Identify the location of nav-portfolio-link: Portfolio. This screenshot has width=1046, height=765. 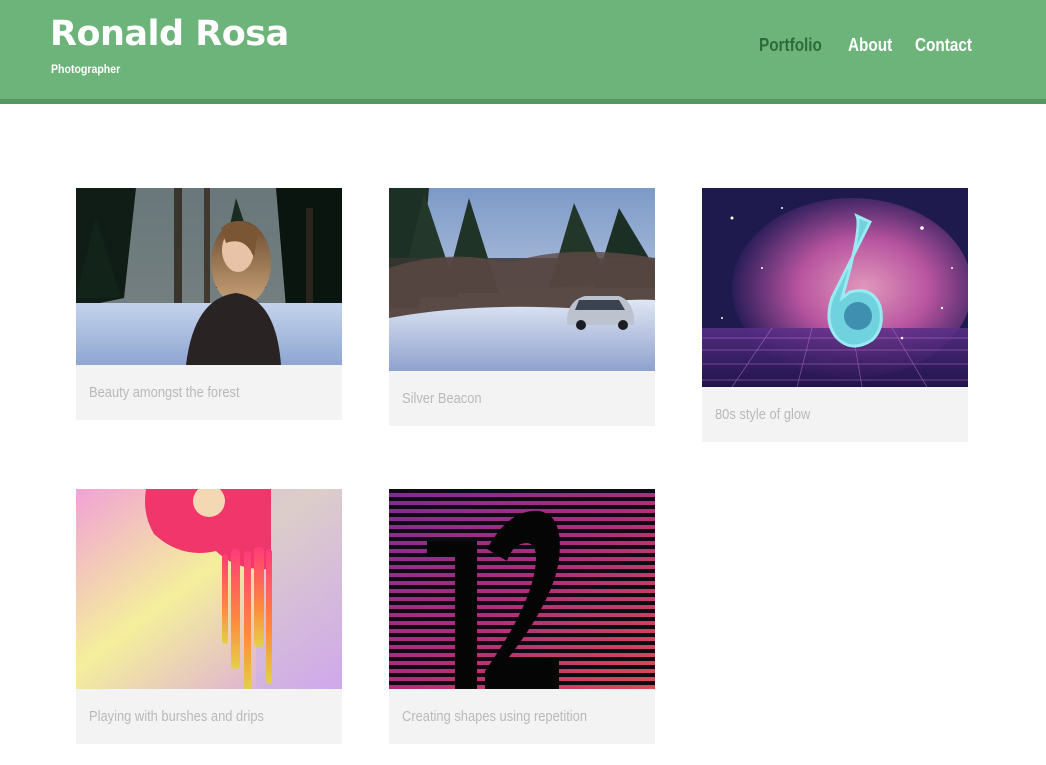
(790, 45).